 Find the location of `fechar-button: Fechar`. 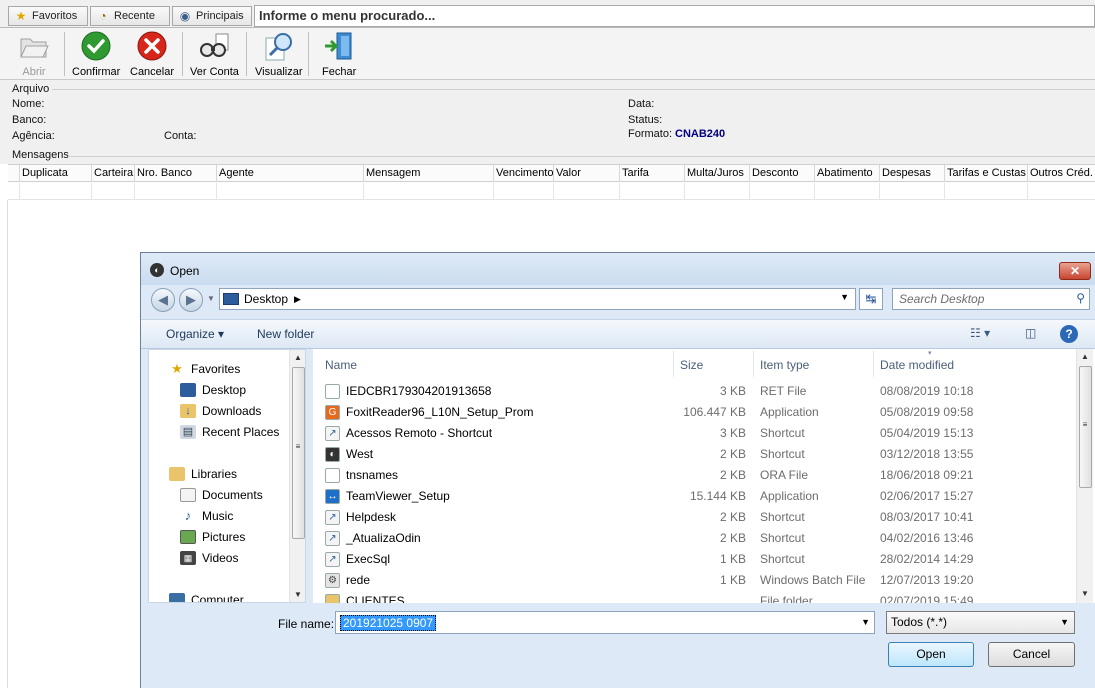

fechar-button: Fechar is located at coordinates (339, 54).